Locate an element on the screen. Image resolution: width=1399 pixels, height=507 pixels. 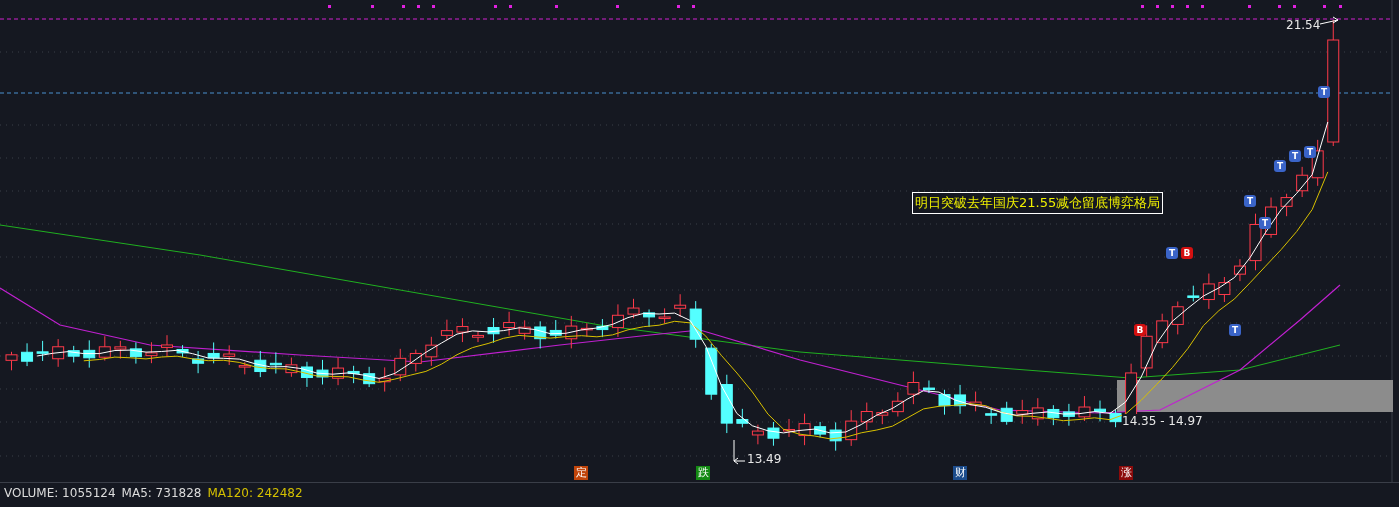
price-label: 21.54 is located at coordinates (1303, 25).